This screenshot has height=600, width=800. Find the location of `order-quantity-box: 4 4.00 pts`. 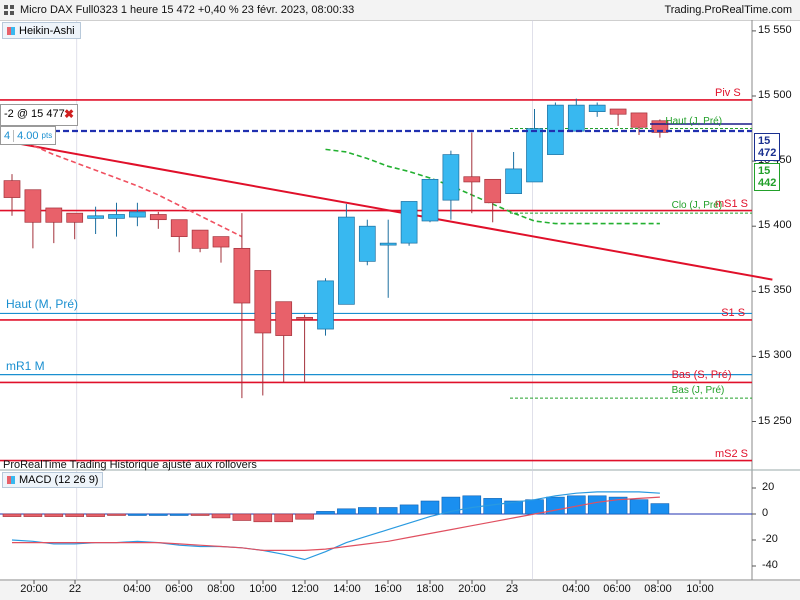

order-quantity-box: 4 4.00 pts is located at coordinates (28, 135).